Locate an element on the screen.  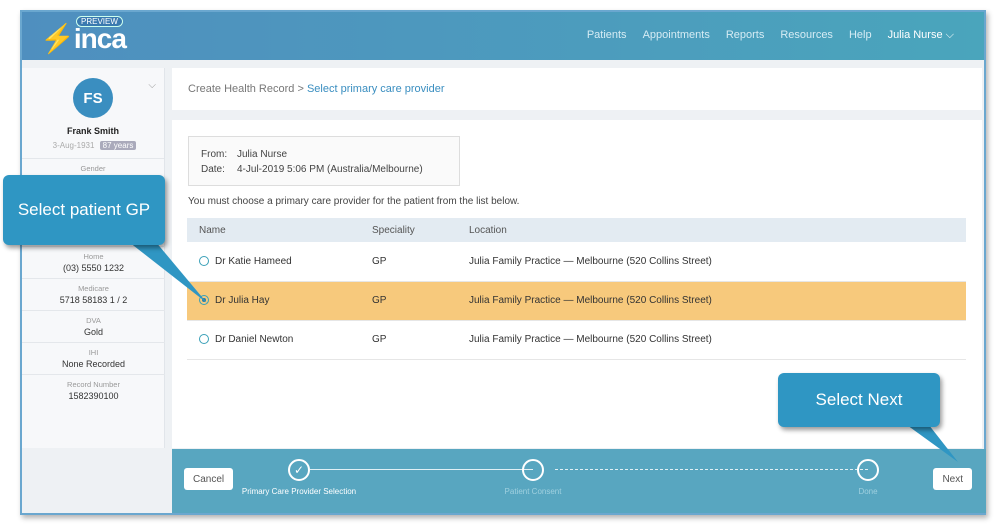
callout-select-next: Select Next is located at coordinates (859, 400).